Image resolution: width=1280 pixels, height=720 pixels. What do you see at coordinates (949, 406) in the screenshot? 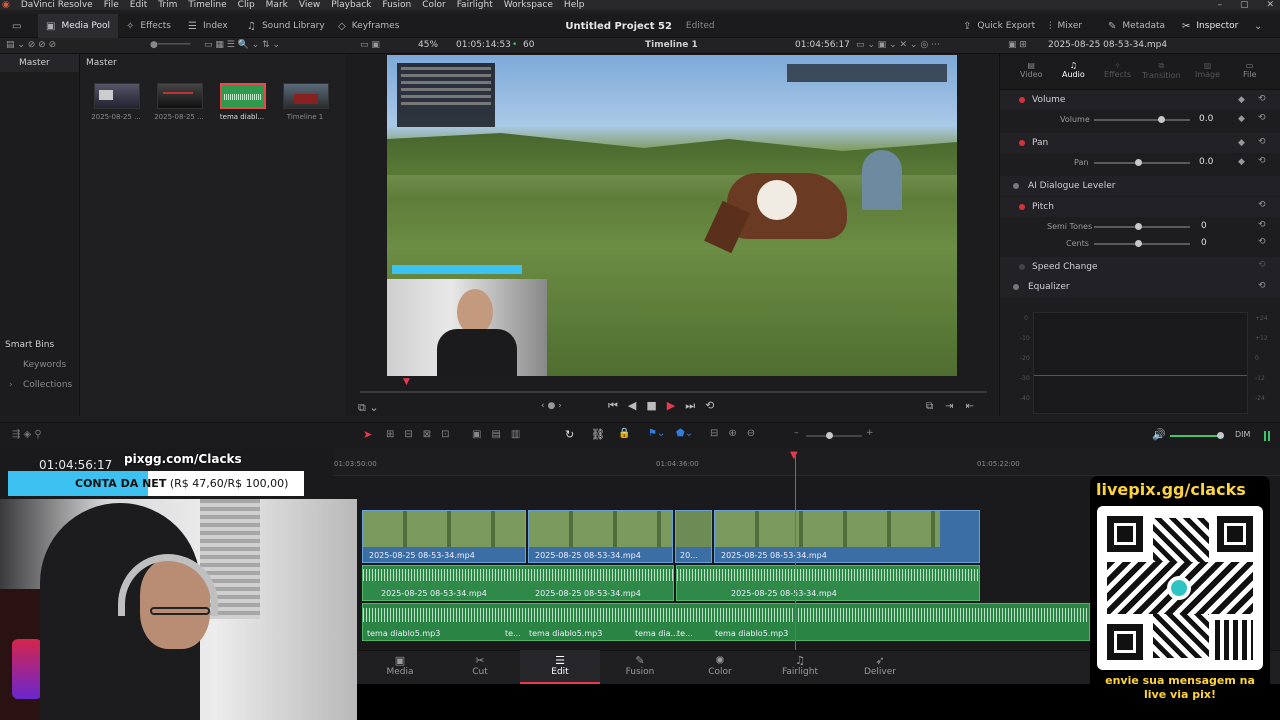
I see `mark-in-icon: ⇥` at bounding box center [949, 406].